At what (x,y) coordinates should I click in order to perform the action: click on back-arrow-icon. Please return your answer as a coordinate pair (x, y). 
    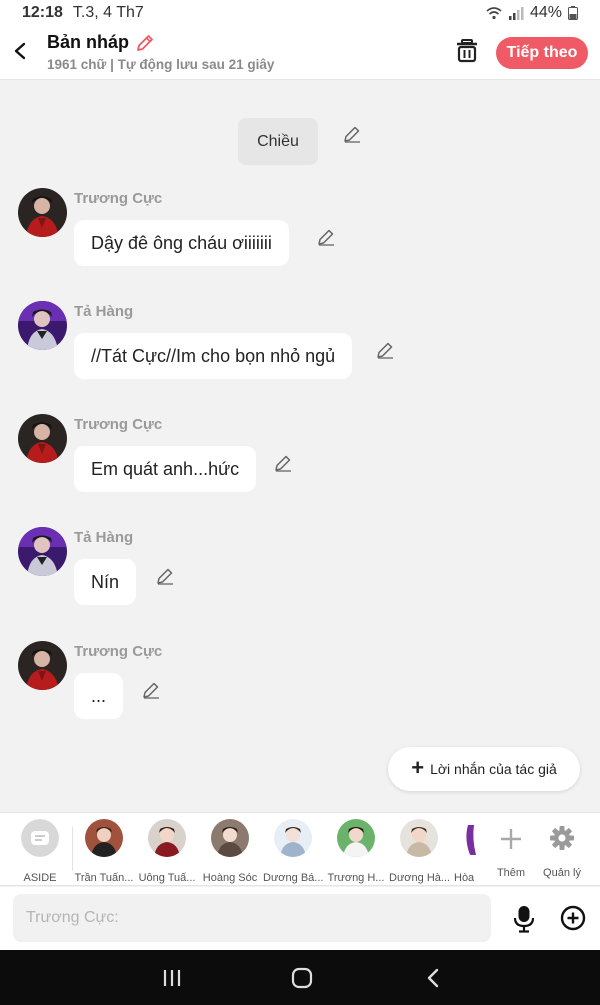
    Looking at the image, I should click on (20, 51).